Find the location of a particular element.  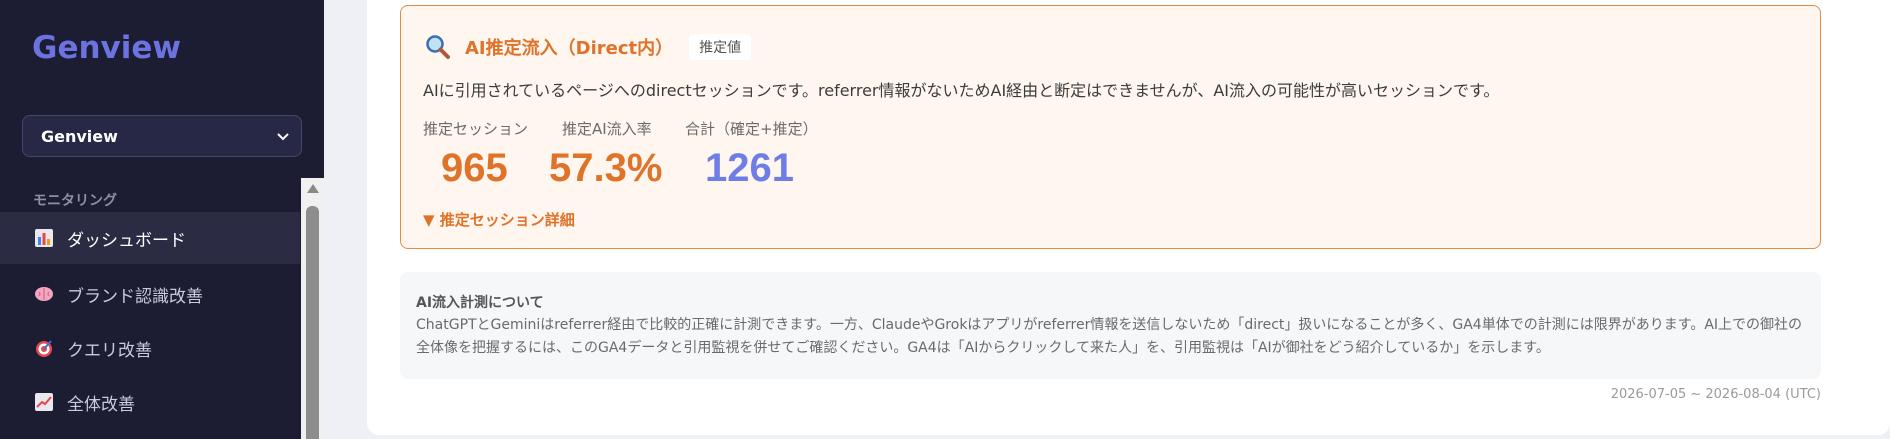

sidebar-item-label: 全体改善 is located at coordinates (101, 404).